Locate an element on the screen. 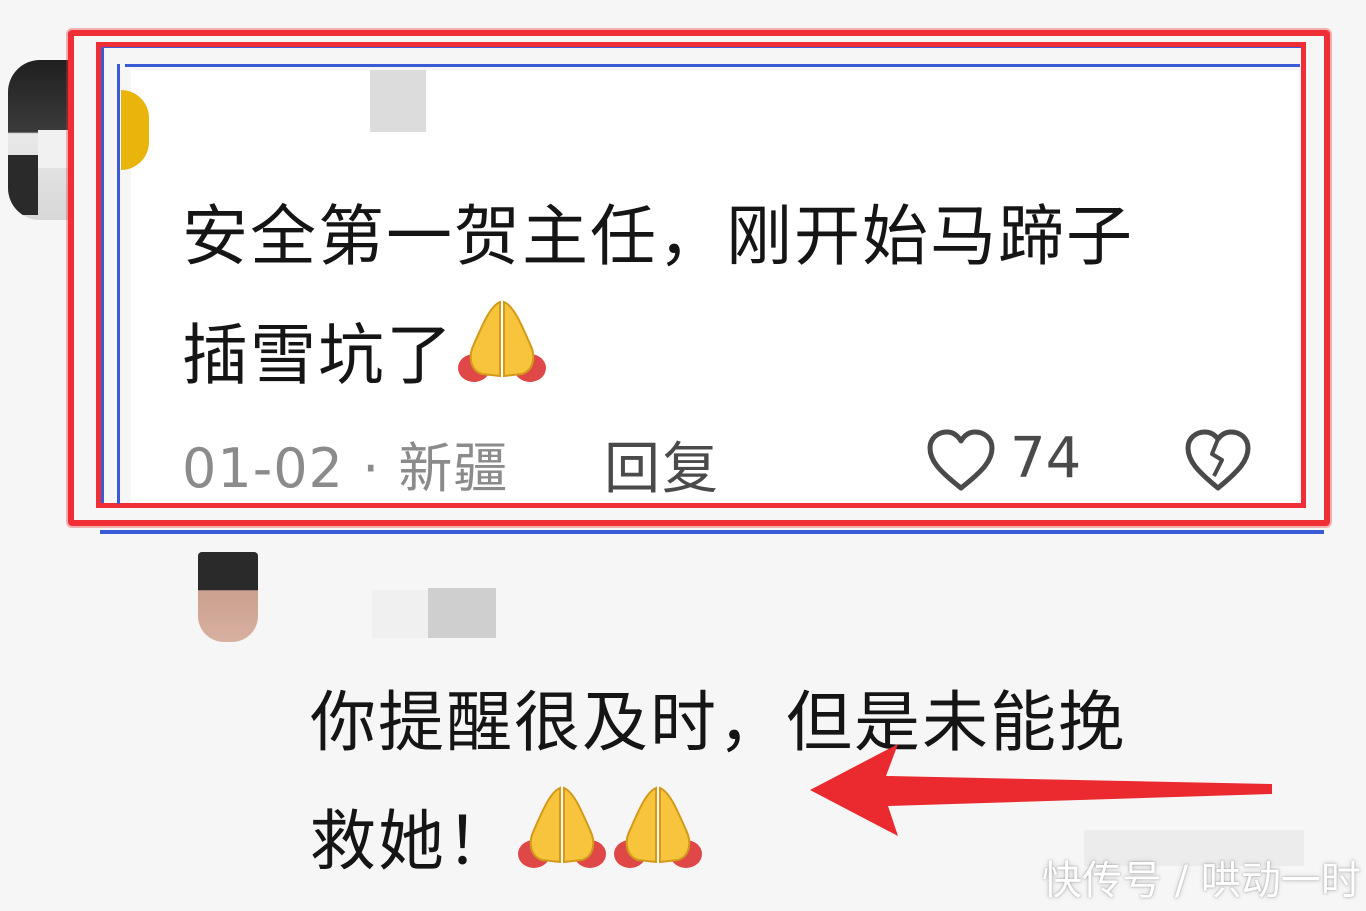 The image size is (1366, 911). comment-text-line-2: 插雪坑了 is located at coordinates (318, 355).